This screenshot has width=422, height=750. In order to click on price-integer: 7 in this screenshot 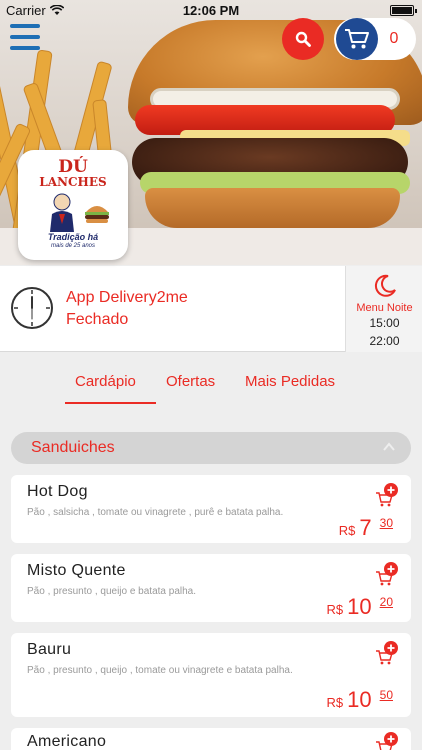, I will do `click(365, 527)`.